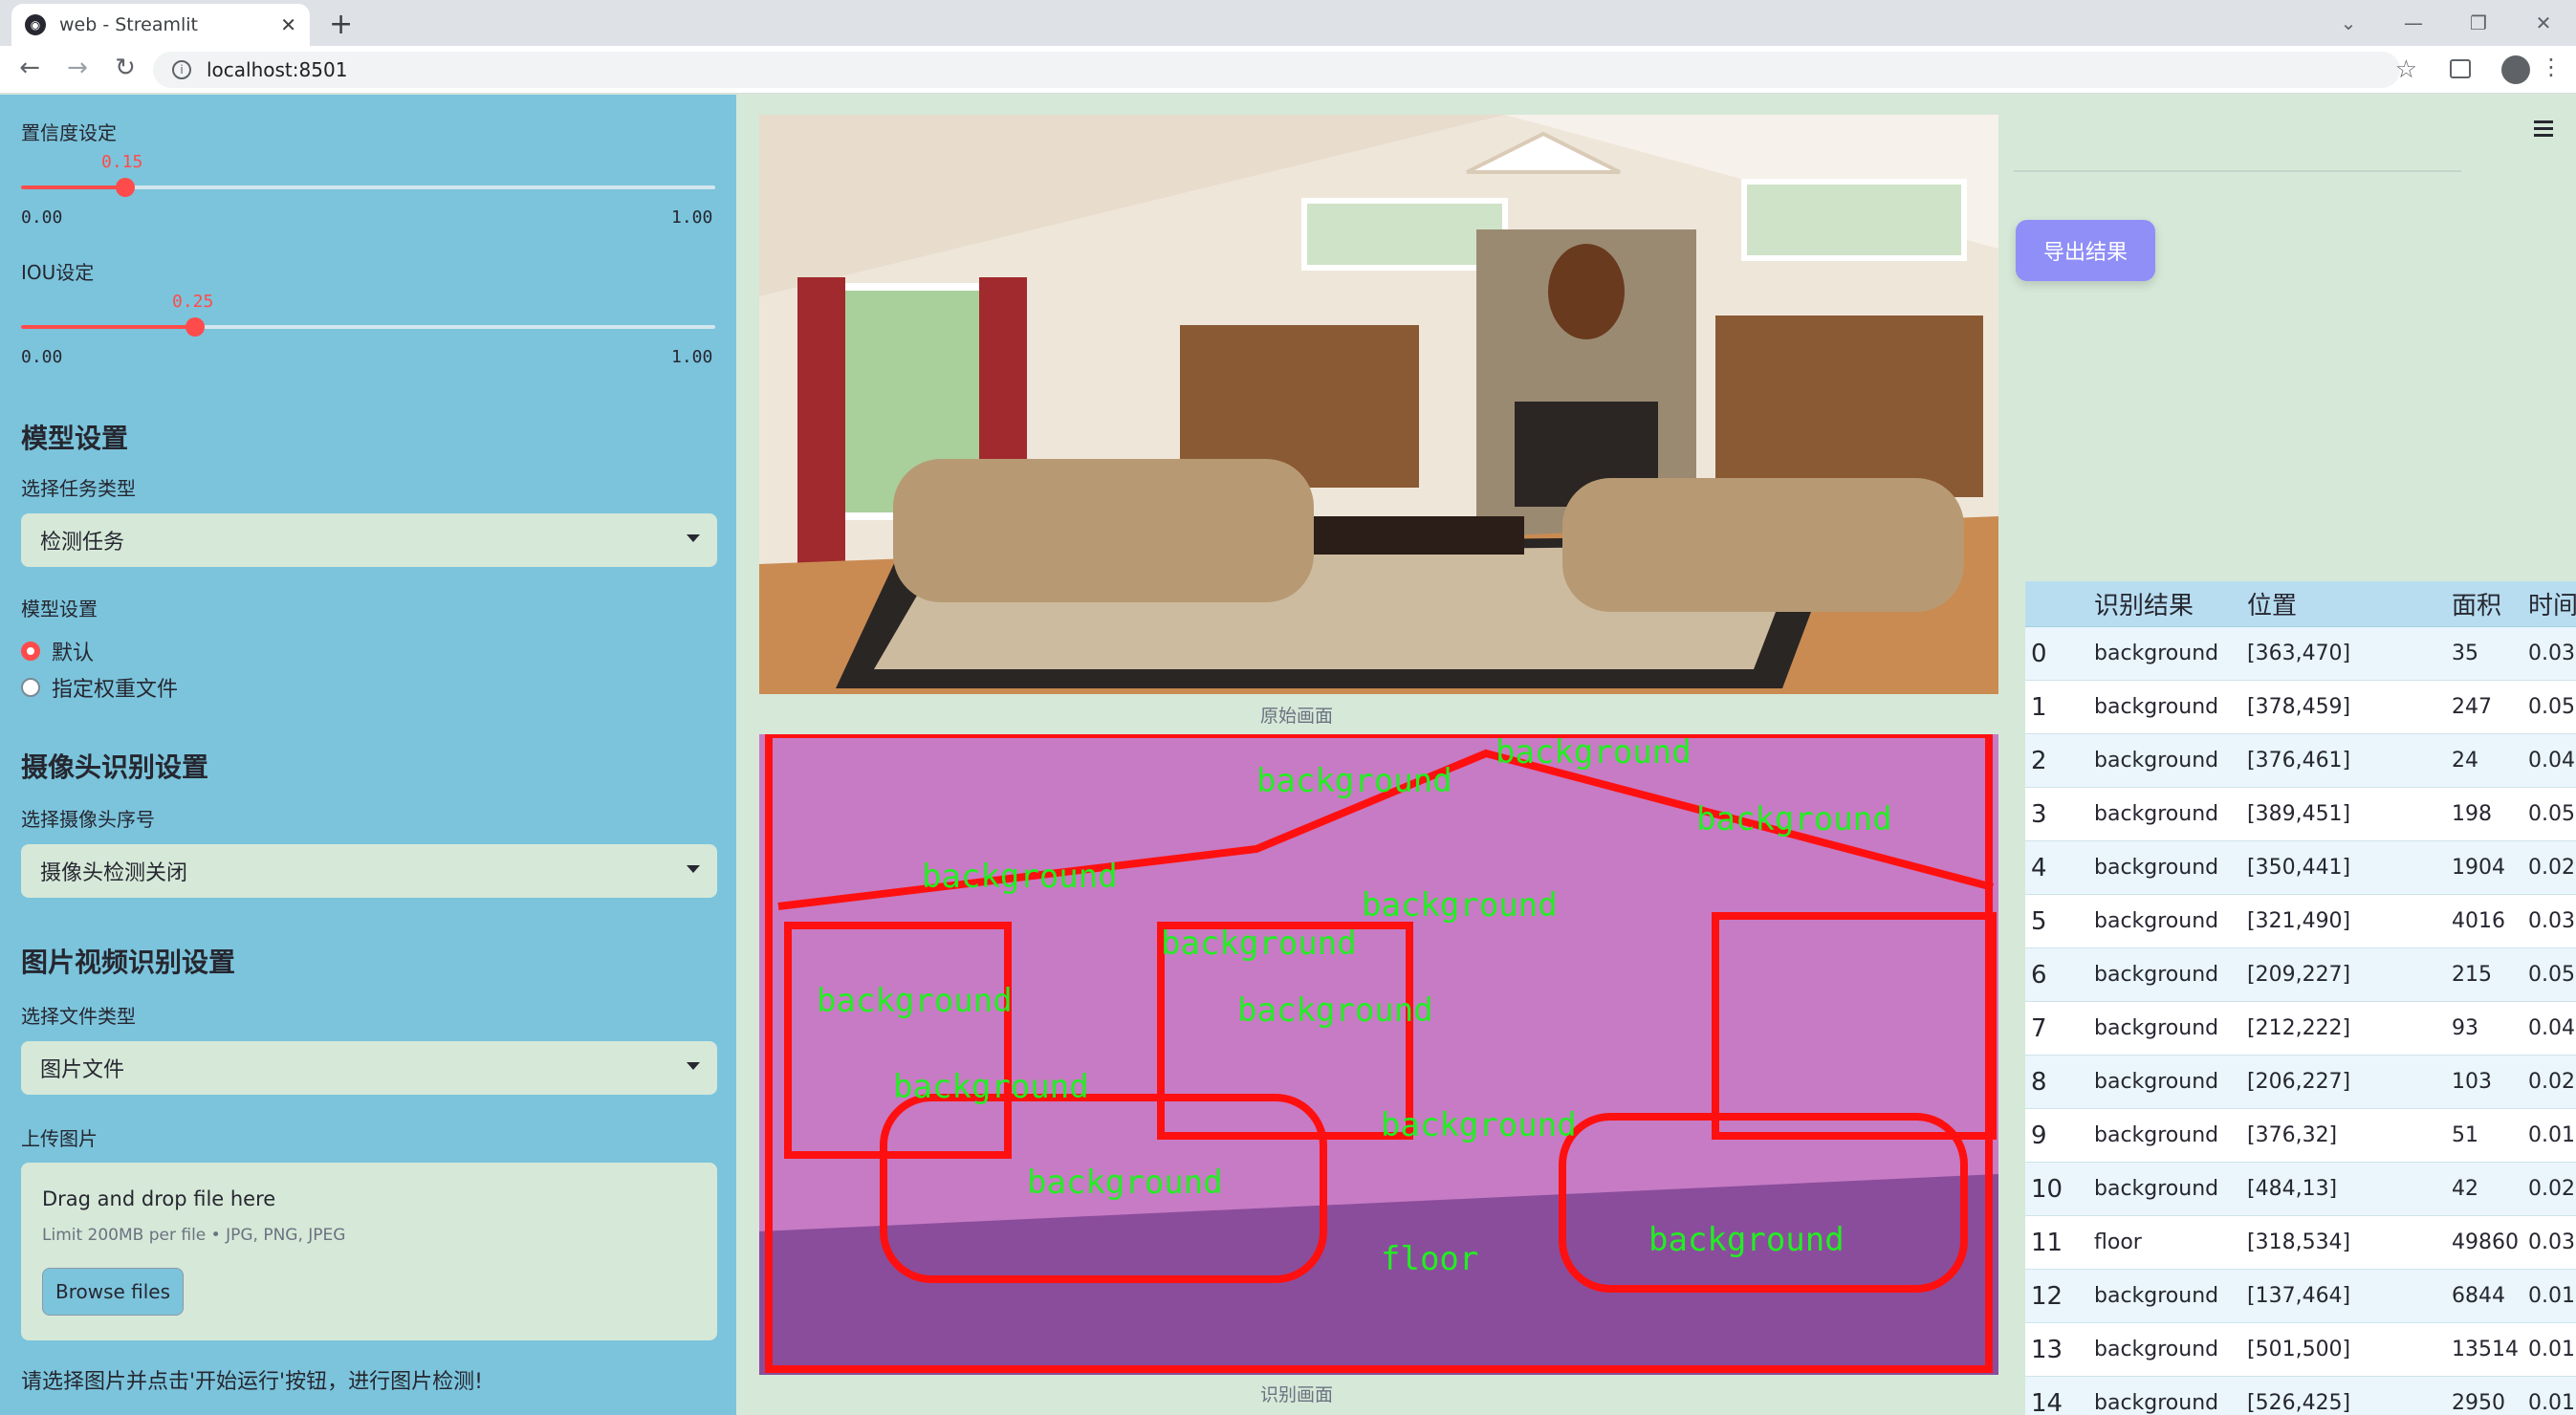 The height and width of the screenshot is (1415, 2576). What do you see at coordinates (29, 68) in the screenshot?
I see `back-icon: ←` at bounding box center [29, 68].